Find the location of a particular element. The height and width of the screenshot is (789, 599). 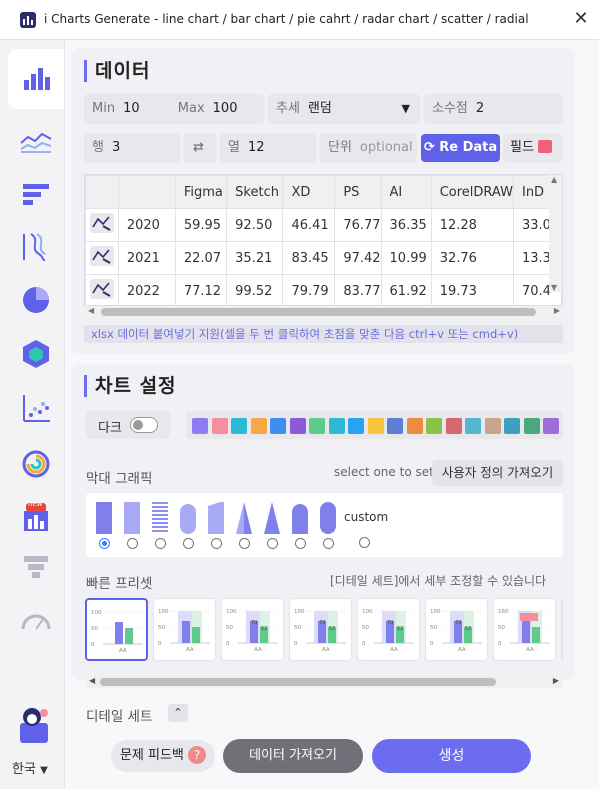

unit-field: 단위 optional is located at coordinates (368, 148).